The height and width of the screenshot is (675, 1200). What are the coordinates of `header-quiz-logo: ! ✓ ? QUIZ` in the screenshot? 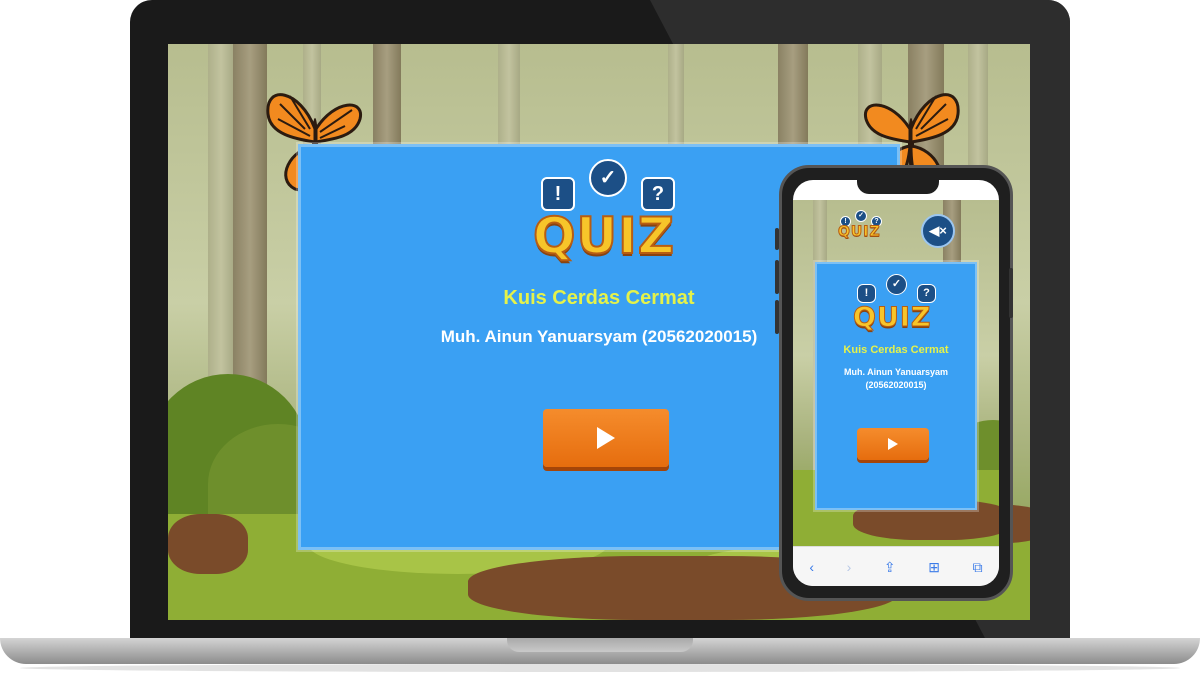 It's located at (860, 225).